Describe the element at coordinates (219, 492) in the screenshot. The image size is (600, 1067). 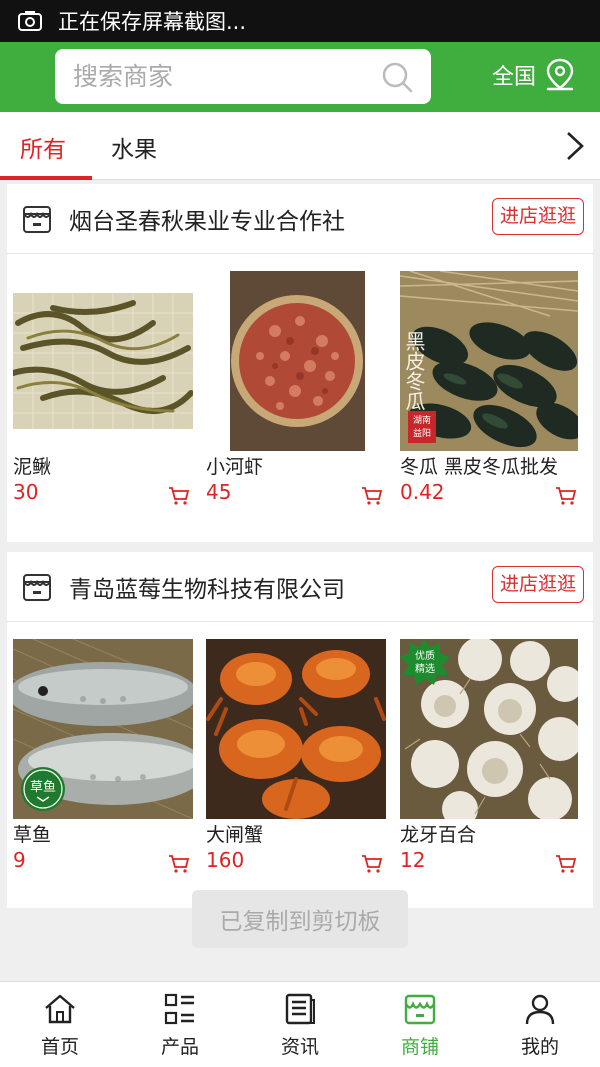
I see `product-price: 45` at that location.